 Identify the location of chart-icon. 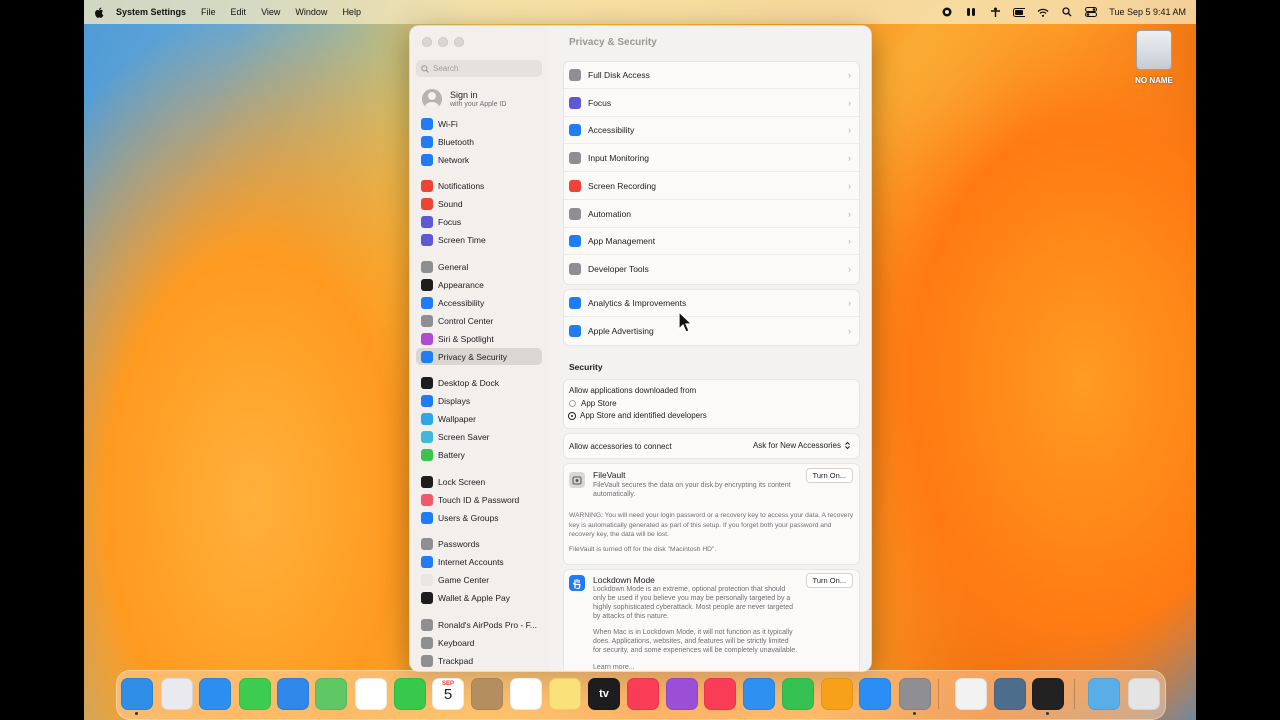
(575, 303).